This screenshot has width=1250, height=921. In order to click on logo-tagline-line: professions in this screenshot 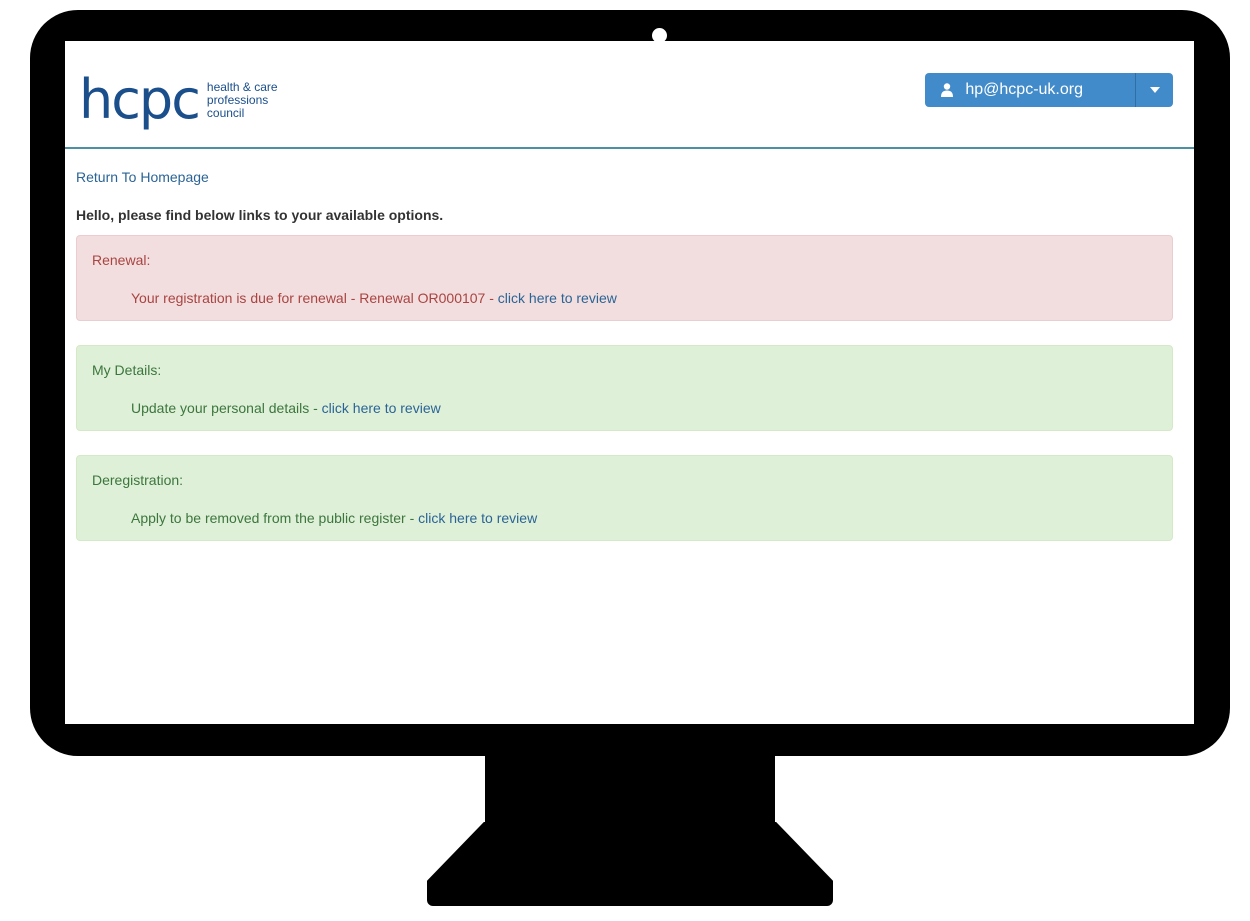, I will do `click(237, 99)`.